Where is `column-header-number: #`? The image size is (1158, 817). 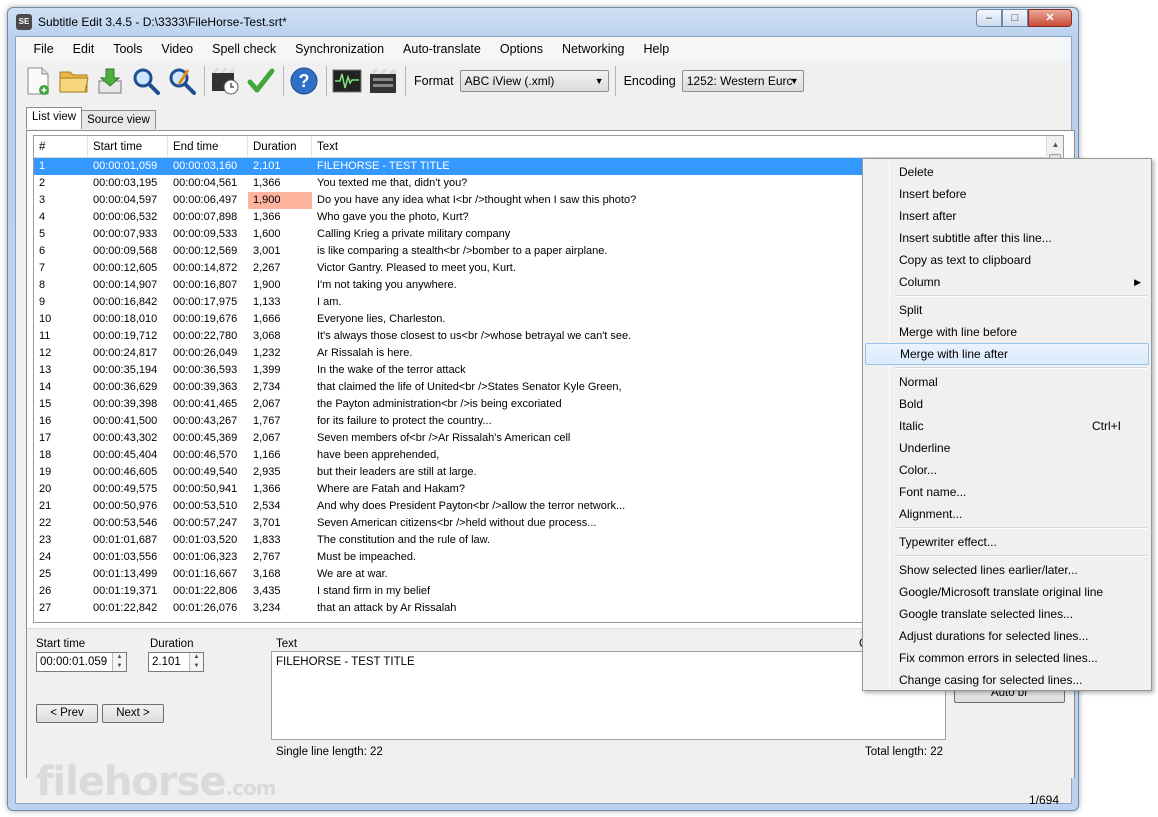
column-header-number: # is located at coordinates (61, 146).